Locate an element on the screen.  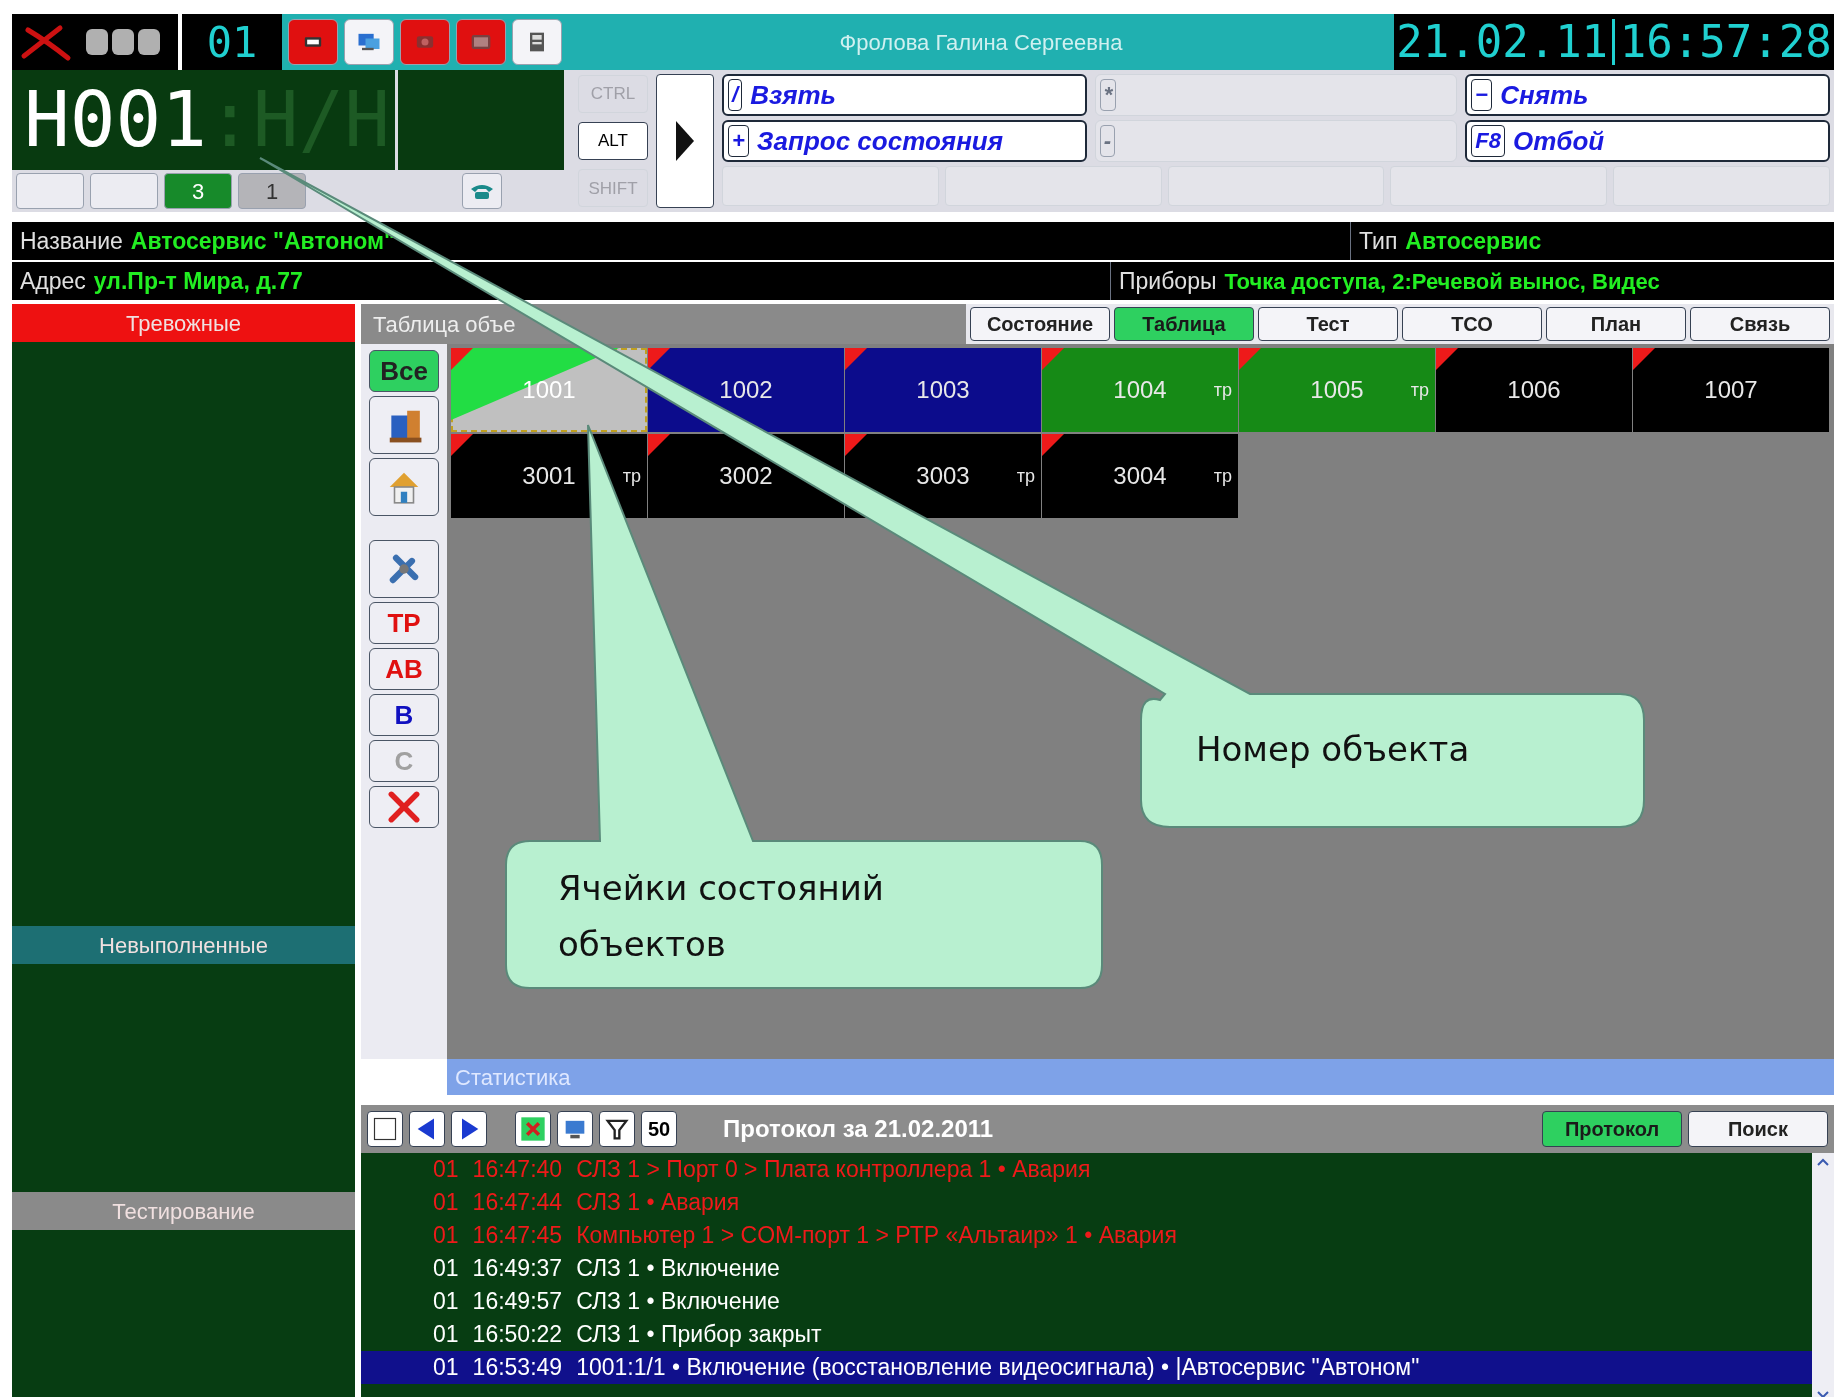
operator-name: Фролова Галина Сергеевна is located at coordinates (981, 42).